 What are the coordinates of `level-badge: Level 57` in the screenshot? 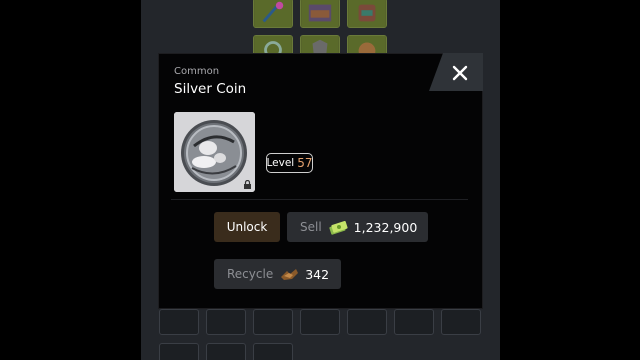 It's located at (289, 163).